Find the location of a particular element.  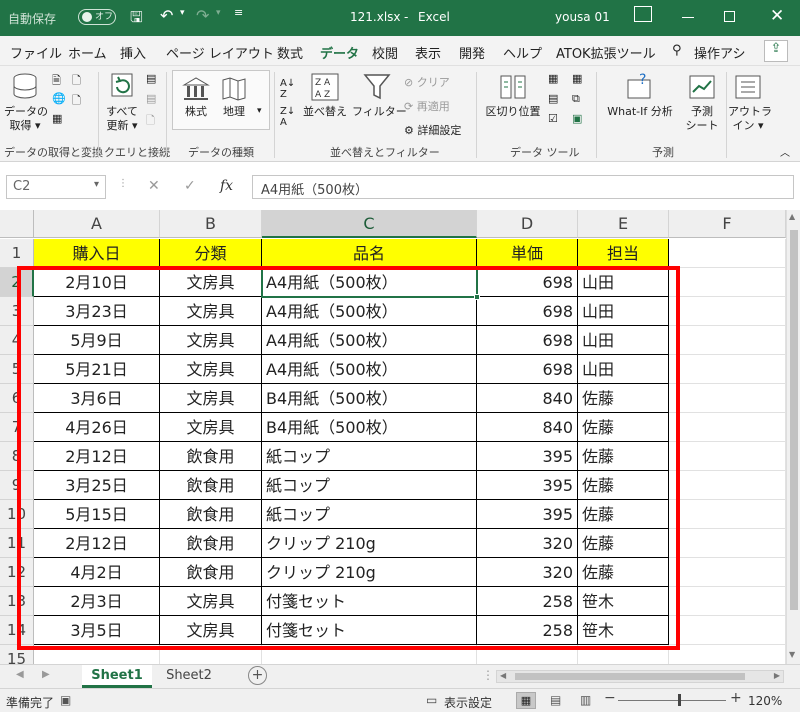

tab-view: 表示 is located at coordinates (428, 52).